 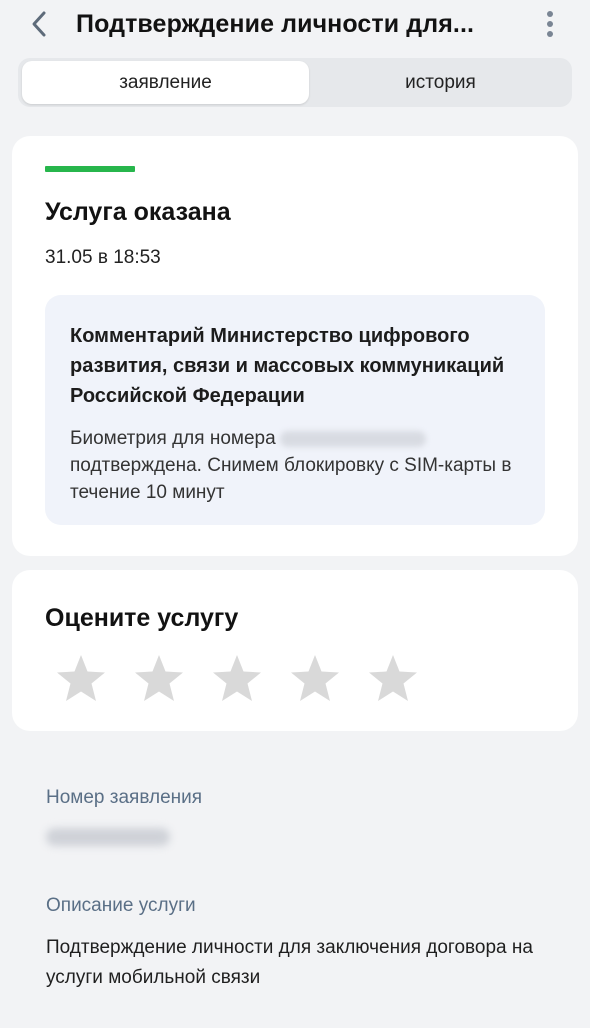 What do you see at coordinates (173, 438) in the screenshot?
I see `comment-text-start: Биометрия для номера` at bounding box center [173, 438].